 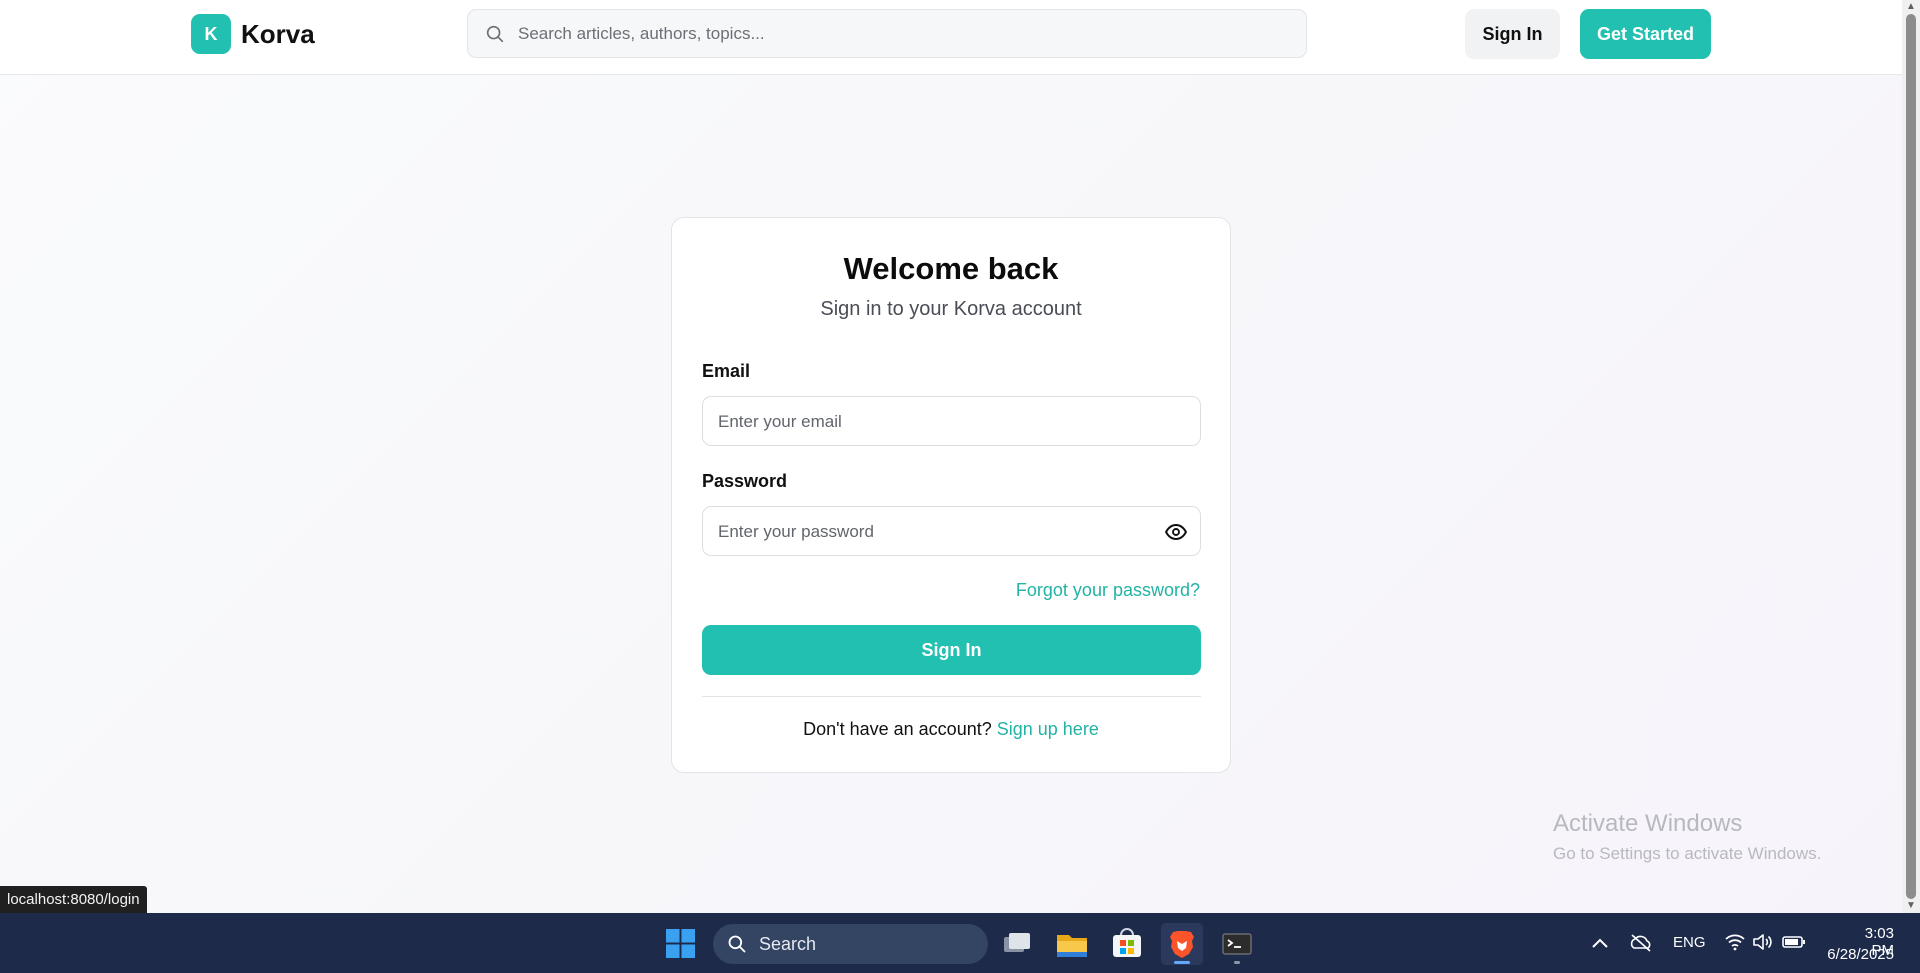 I want to click on file-explorer-icon, so click(x=1072, y=944).